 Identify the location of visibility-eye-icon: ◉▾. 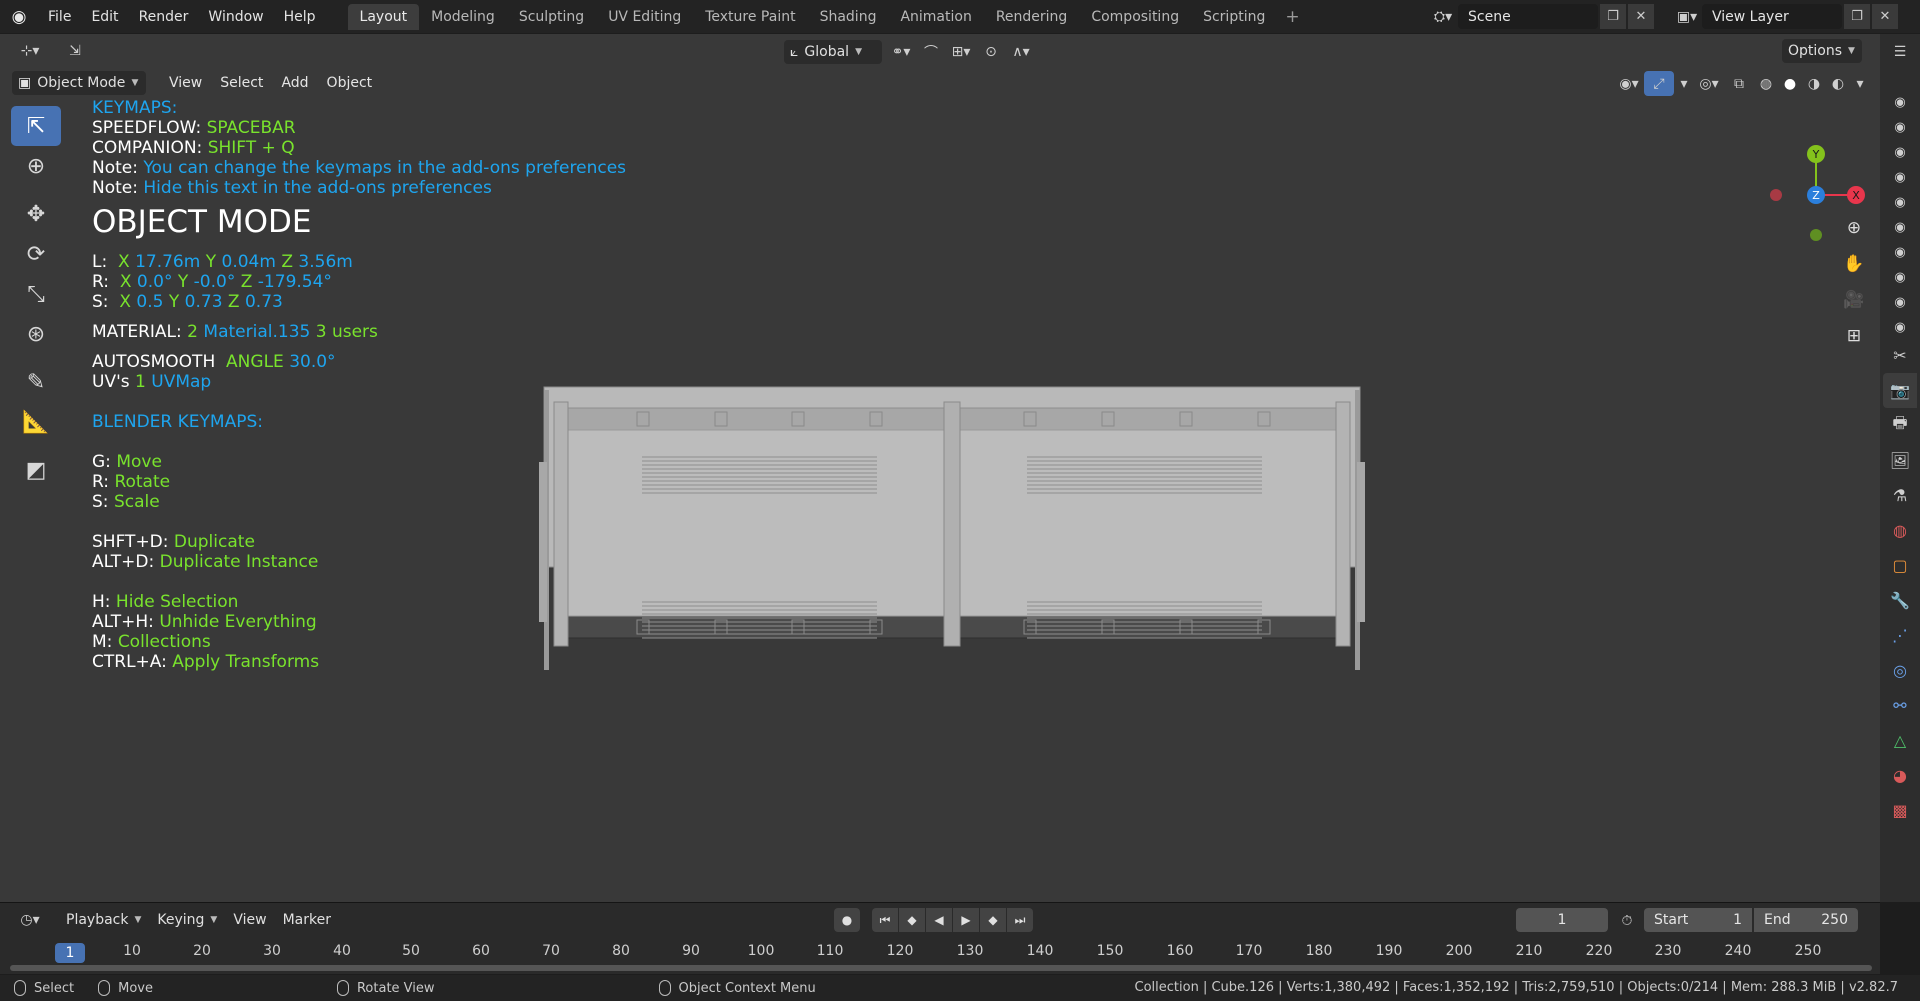
(1629, 83).